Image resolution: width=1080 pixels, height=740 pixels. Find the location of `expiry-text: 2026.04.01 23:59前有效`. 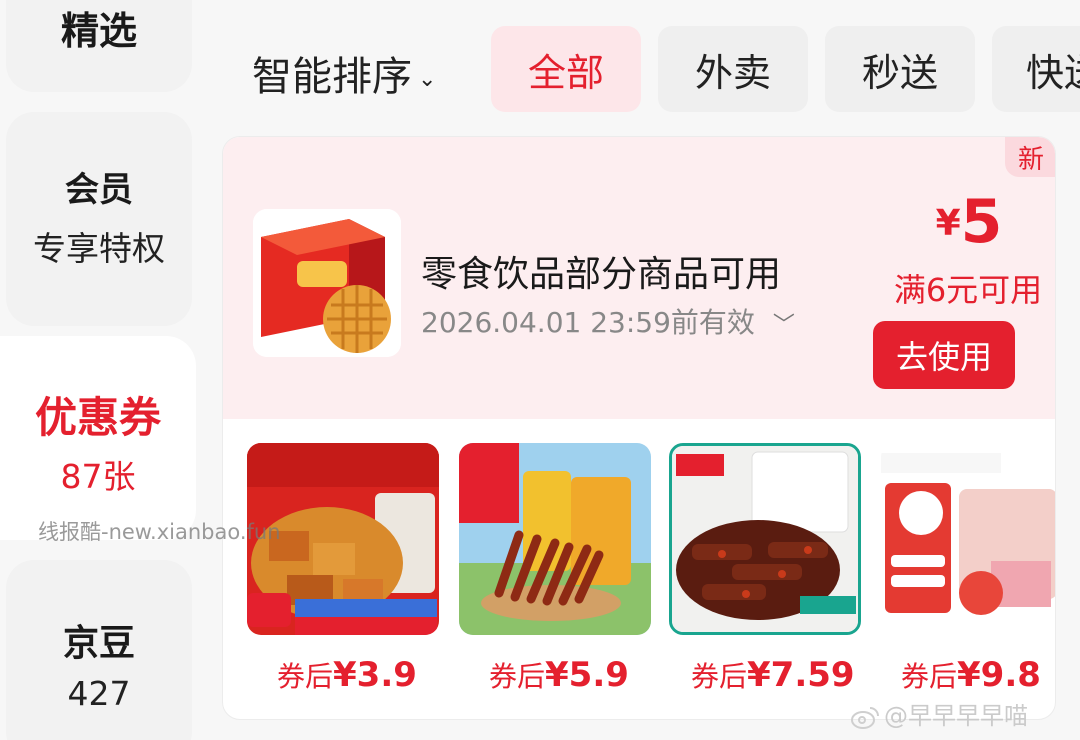

expiry-text: 2026.04.01 23:59前有效 is located at coordinates (588, 322).